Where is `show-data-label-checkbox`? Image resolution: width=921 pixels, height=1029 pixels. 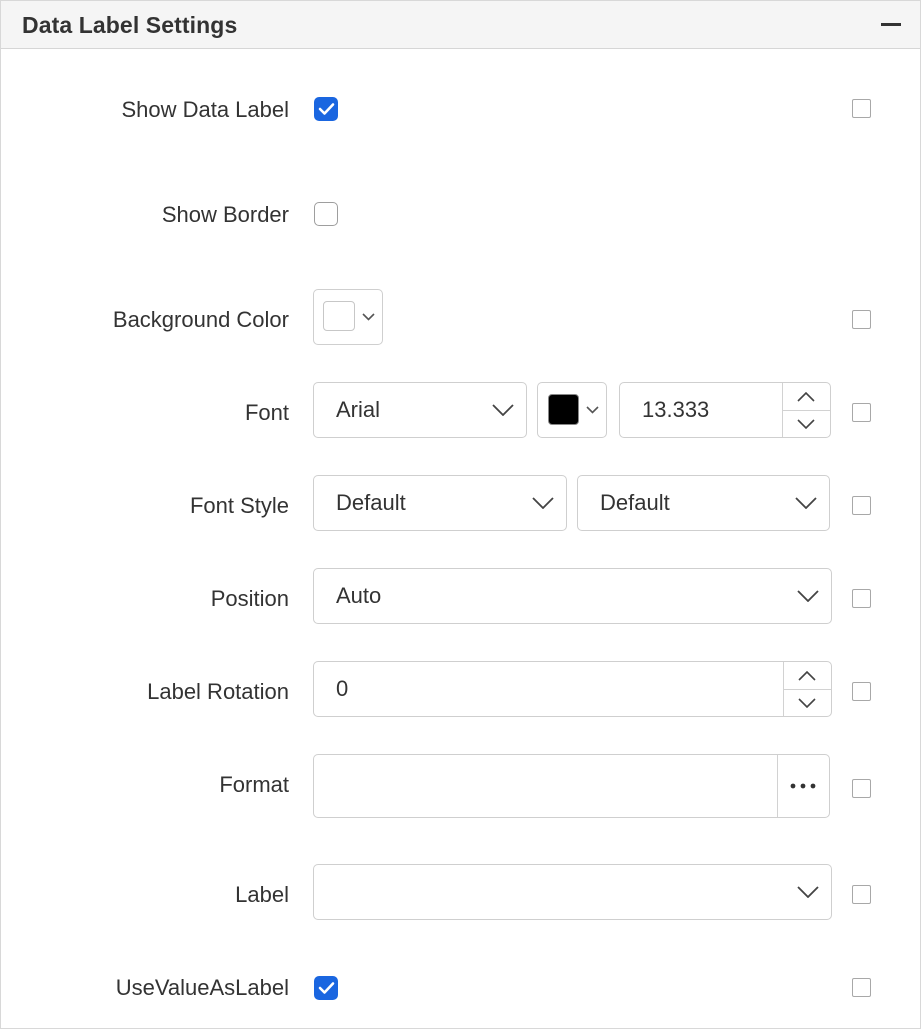 show-data-label-checkbox is located at coordinates (326, 109).